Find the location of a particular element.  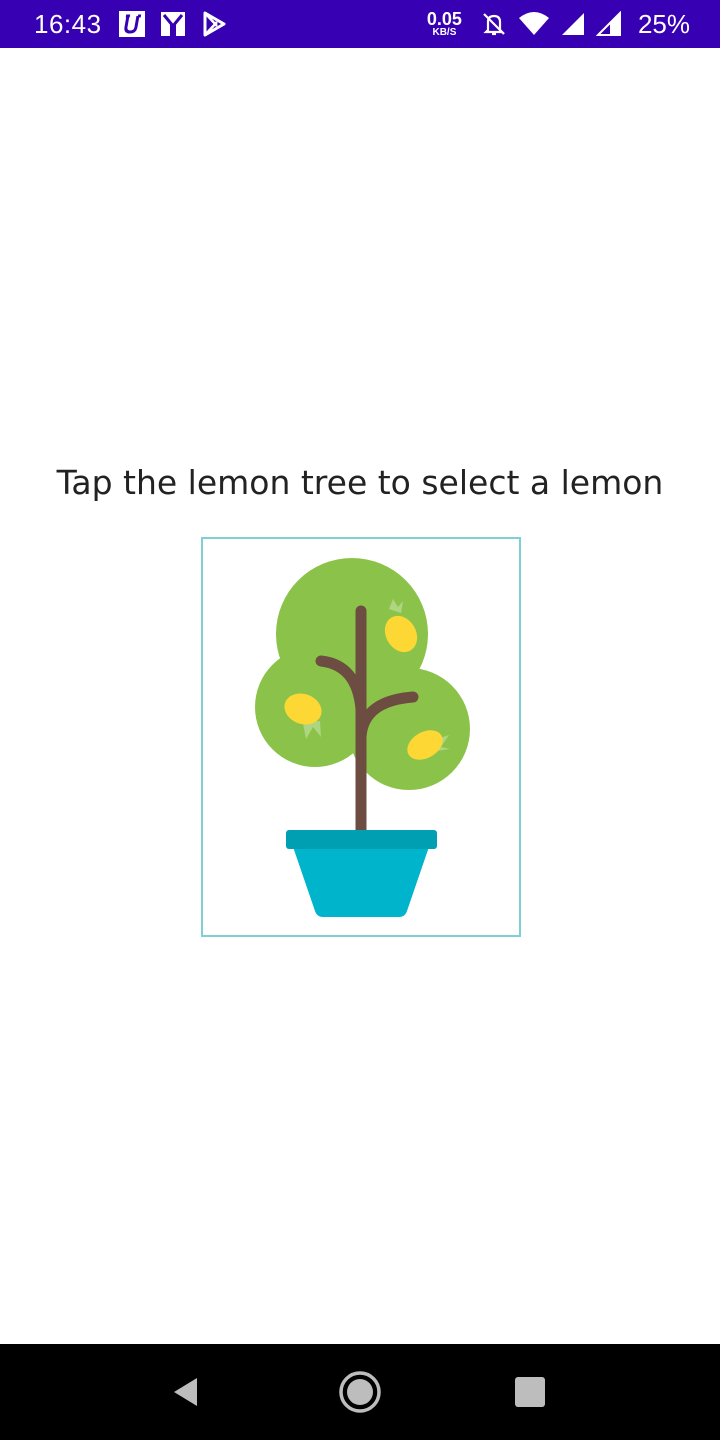

m-app-icon is located at coordinates (173, 24).